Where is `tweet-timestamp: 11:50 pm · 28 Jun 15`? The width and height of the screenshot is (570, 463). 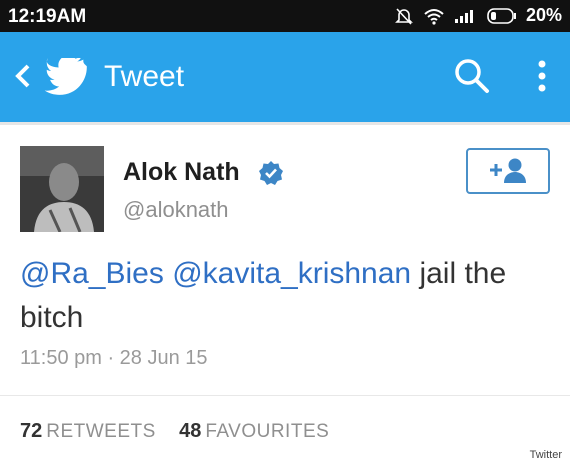
tweet-timestamp: 11:50 pm · 28 Jun 15 is located at coordinates (114, 358).